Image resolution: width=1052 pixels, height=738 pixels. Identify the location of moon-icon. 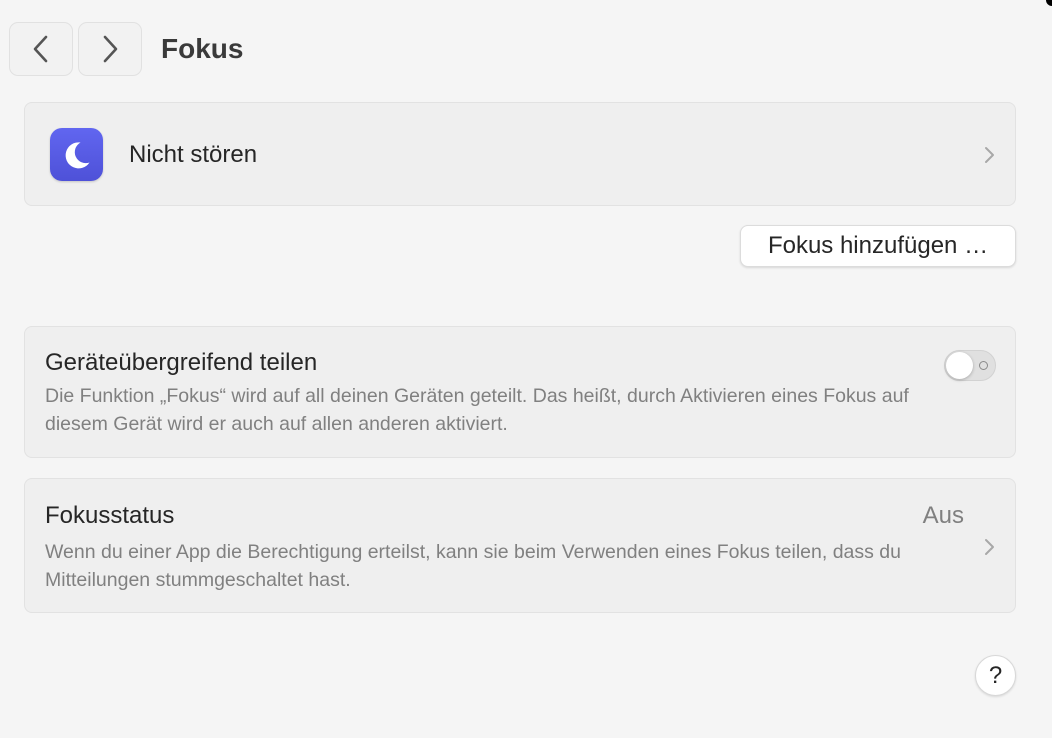
(77, 154).